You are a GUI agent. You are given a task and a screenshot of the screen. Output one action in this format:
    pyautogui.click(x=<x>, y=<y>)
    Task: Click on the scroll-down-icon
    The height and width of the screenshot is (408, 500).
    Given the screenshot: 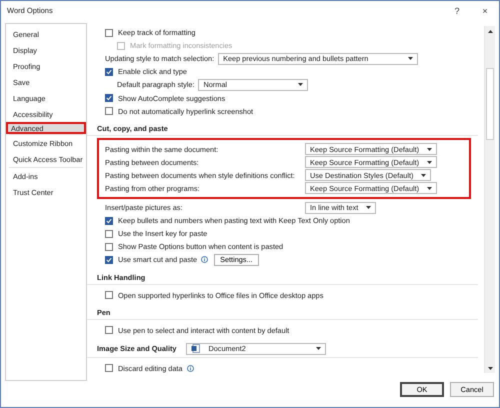 What is the action you would take?
    pyautogui.click(x=490, y=368)
    